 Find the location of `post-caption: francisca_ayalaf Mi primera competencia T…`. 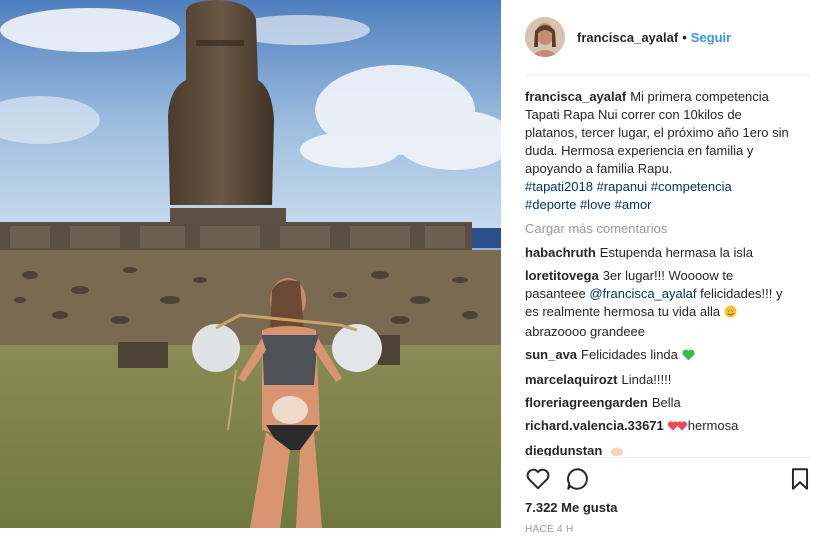

post-caption: francisca_ayalaf Mi primera competencia T… is located at coordinates (661, 151).